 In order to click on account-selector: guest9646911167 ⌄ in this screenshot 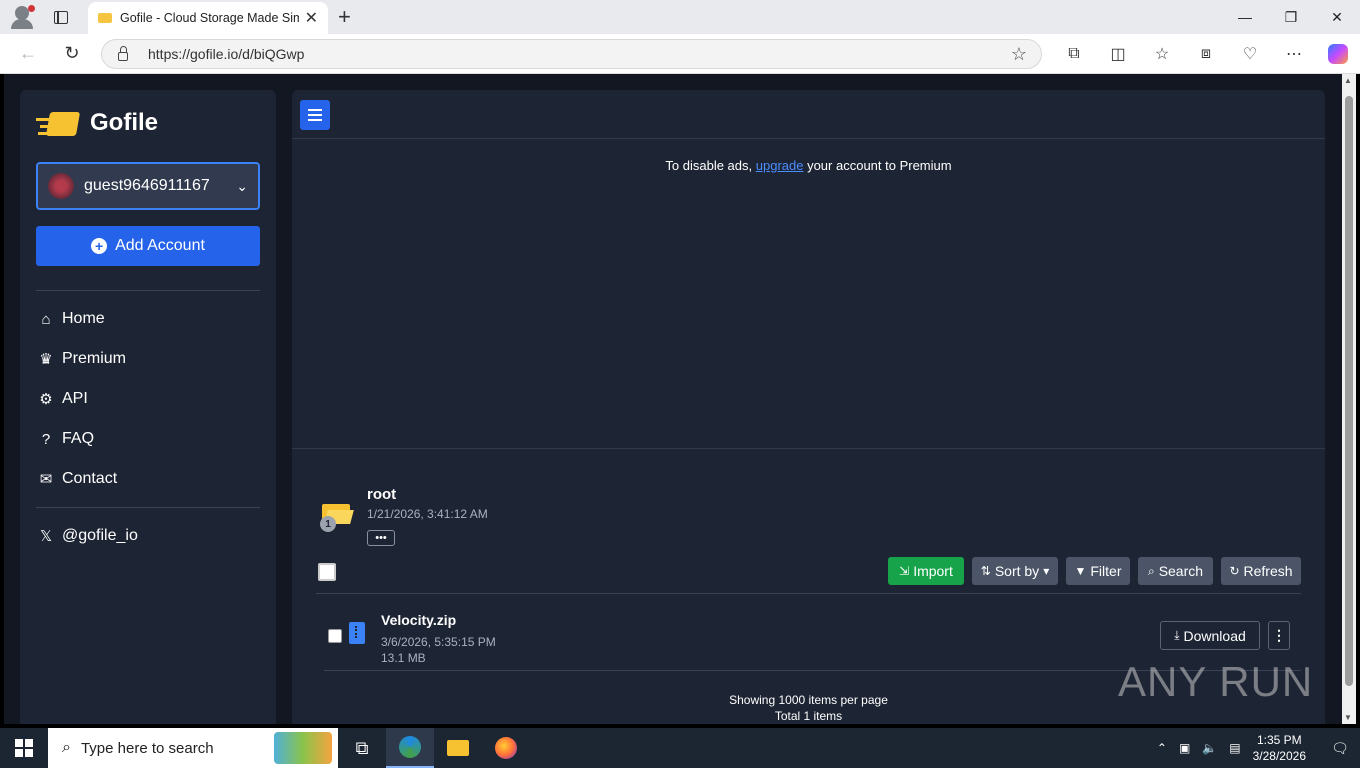, I will do `click(148, 186)`.